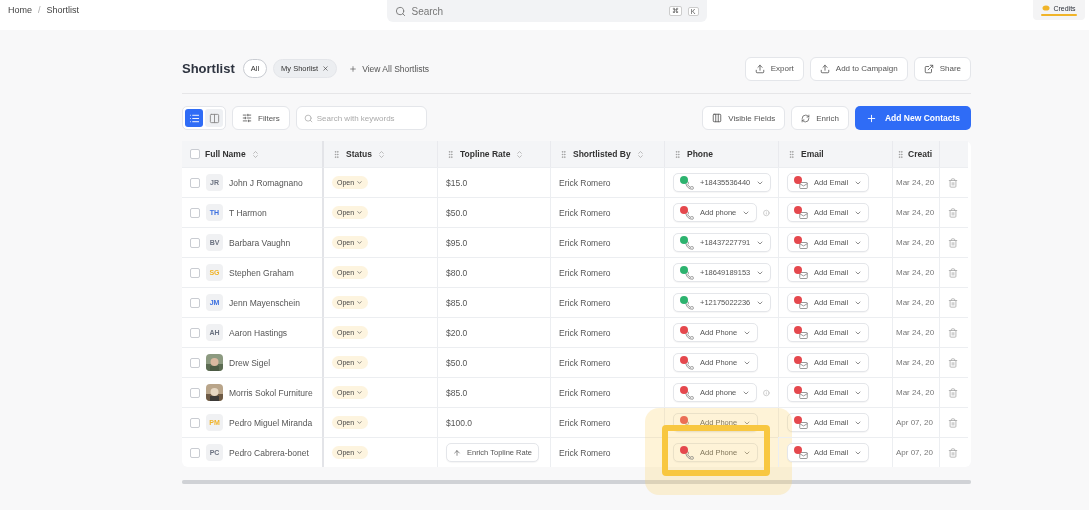 The height and width of the screenshot is (510, 1089). I want to click on upload-icon, so click(759, 68).